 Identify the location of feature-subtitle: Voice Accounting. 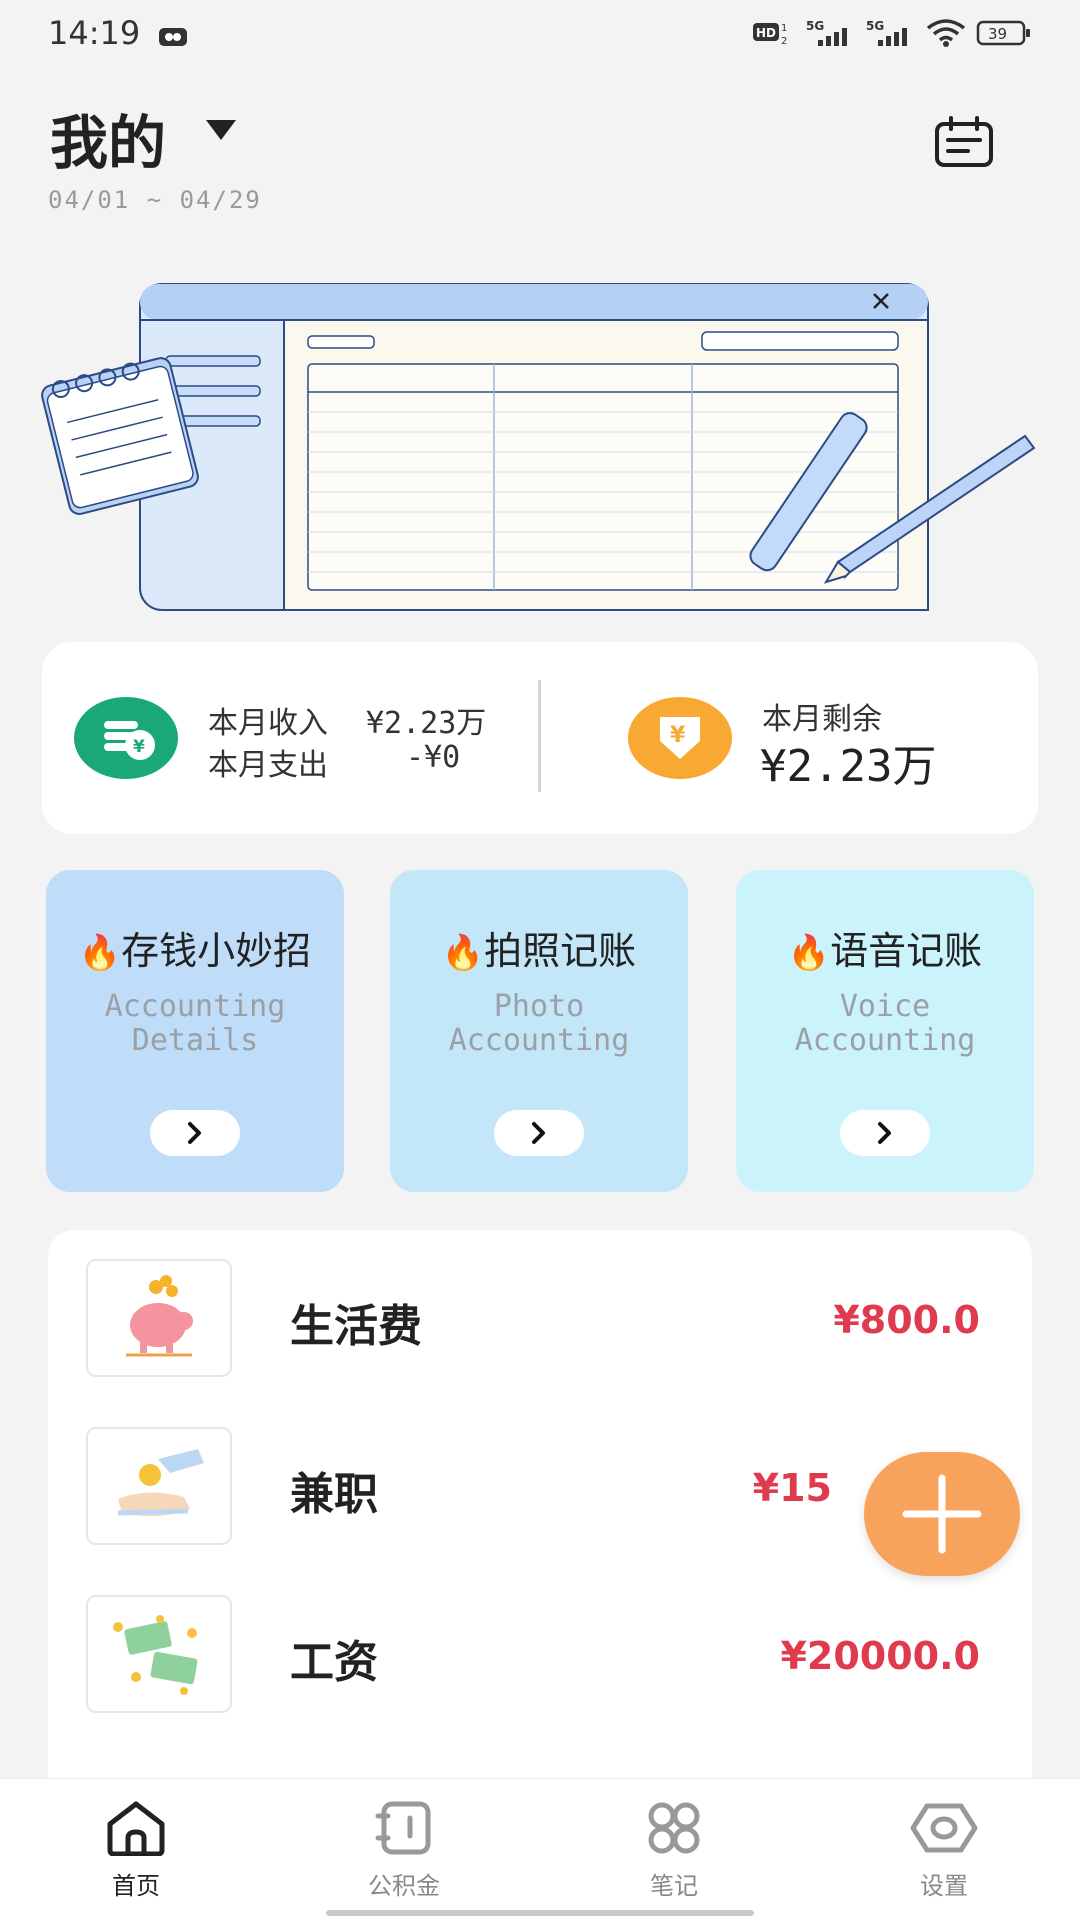
(885, 1023).